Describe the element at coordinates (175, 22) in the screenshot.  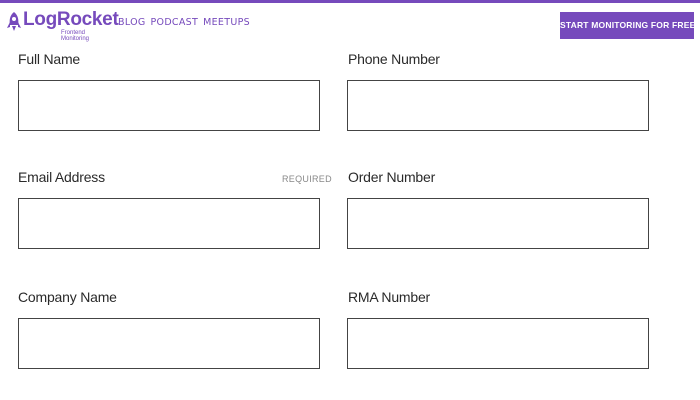
I see `nav-podcast-link: PODCAST` at that location.